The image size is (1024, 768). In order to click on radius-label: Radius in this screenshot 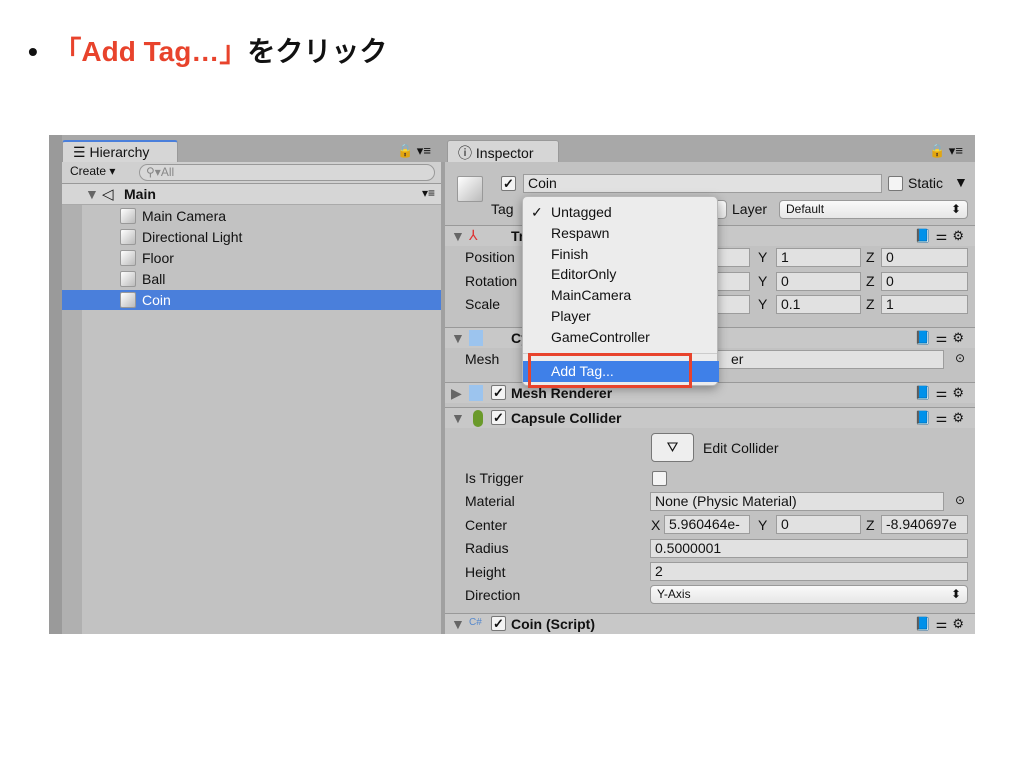, I will do `click(487, 548)`.